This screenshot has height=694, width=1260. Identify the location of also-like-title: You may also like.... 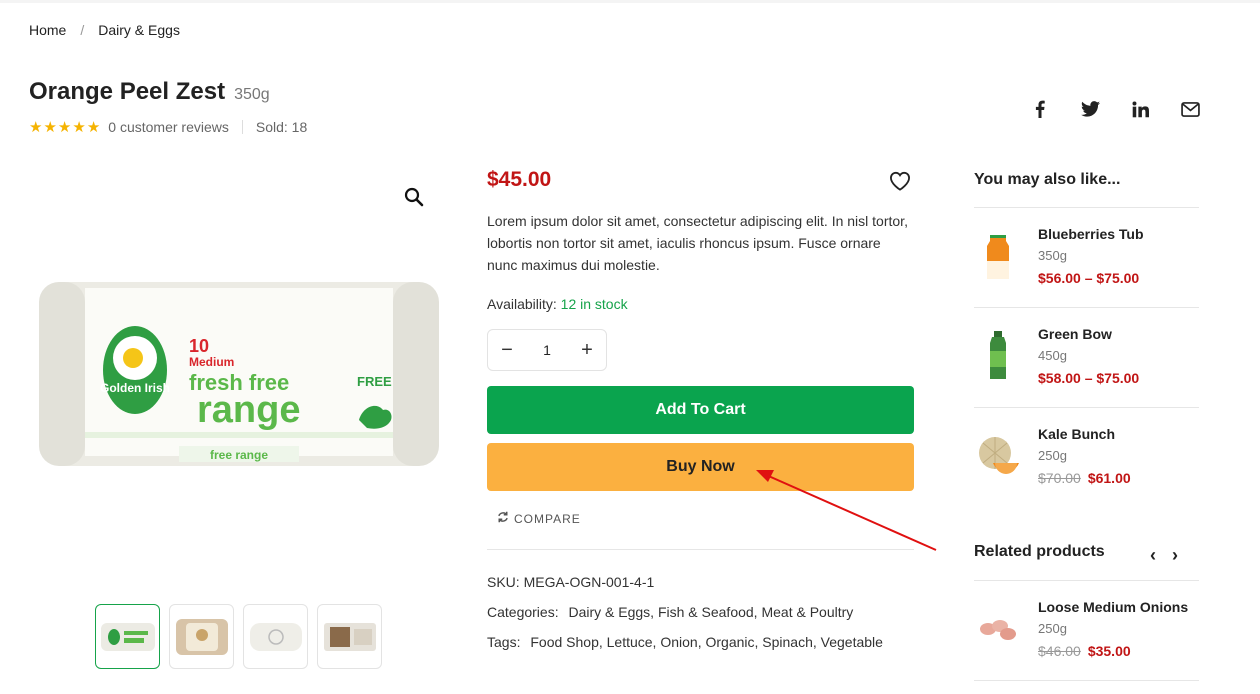
(1047, 179).